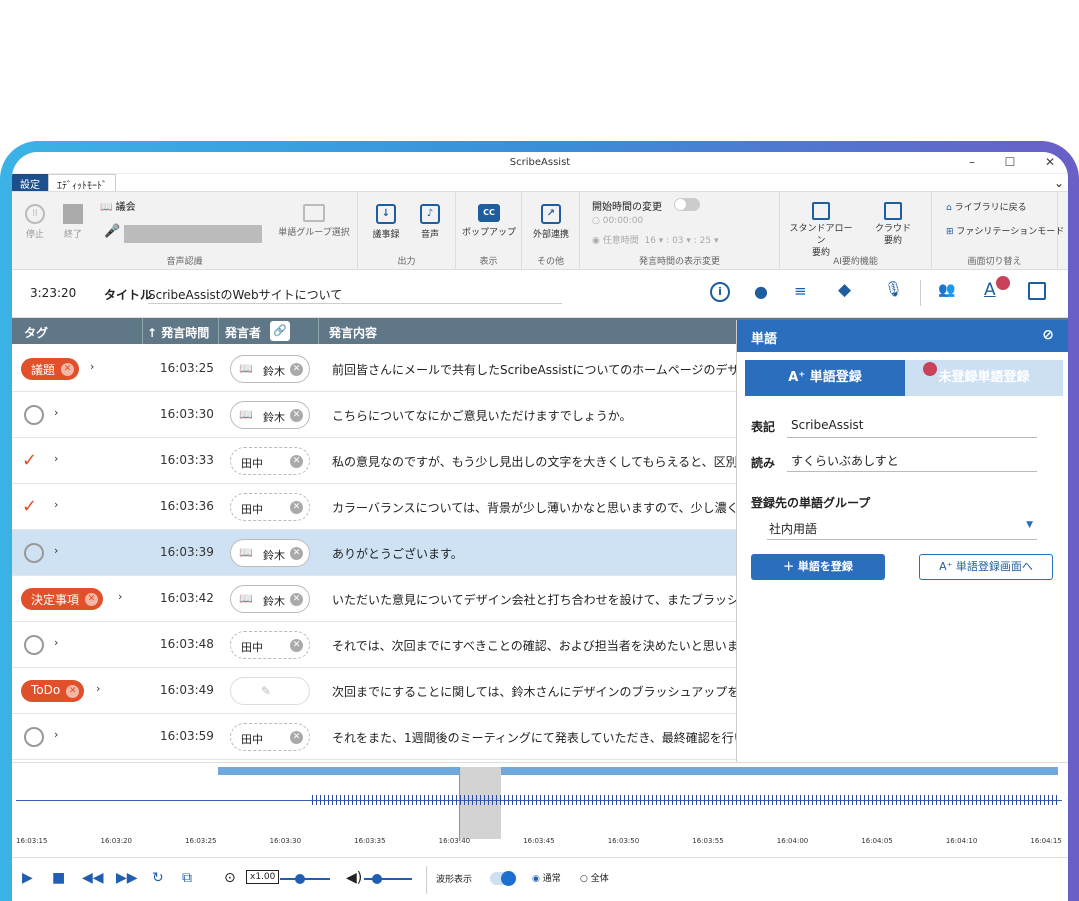 This screenshot has width=1079, height=901. I want to click on tab-settings: 設定, so click(30, 182).